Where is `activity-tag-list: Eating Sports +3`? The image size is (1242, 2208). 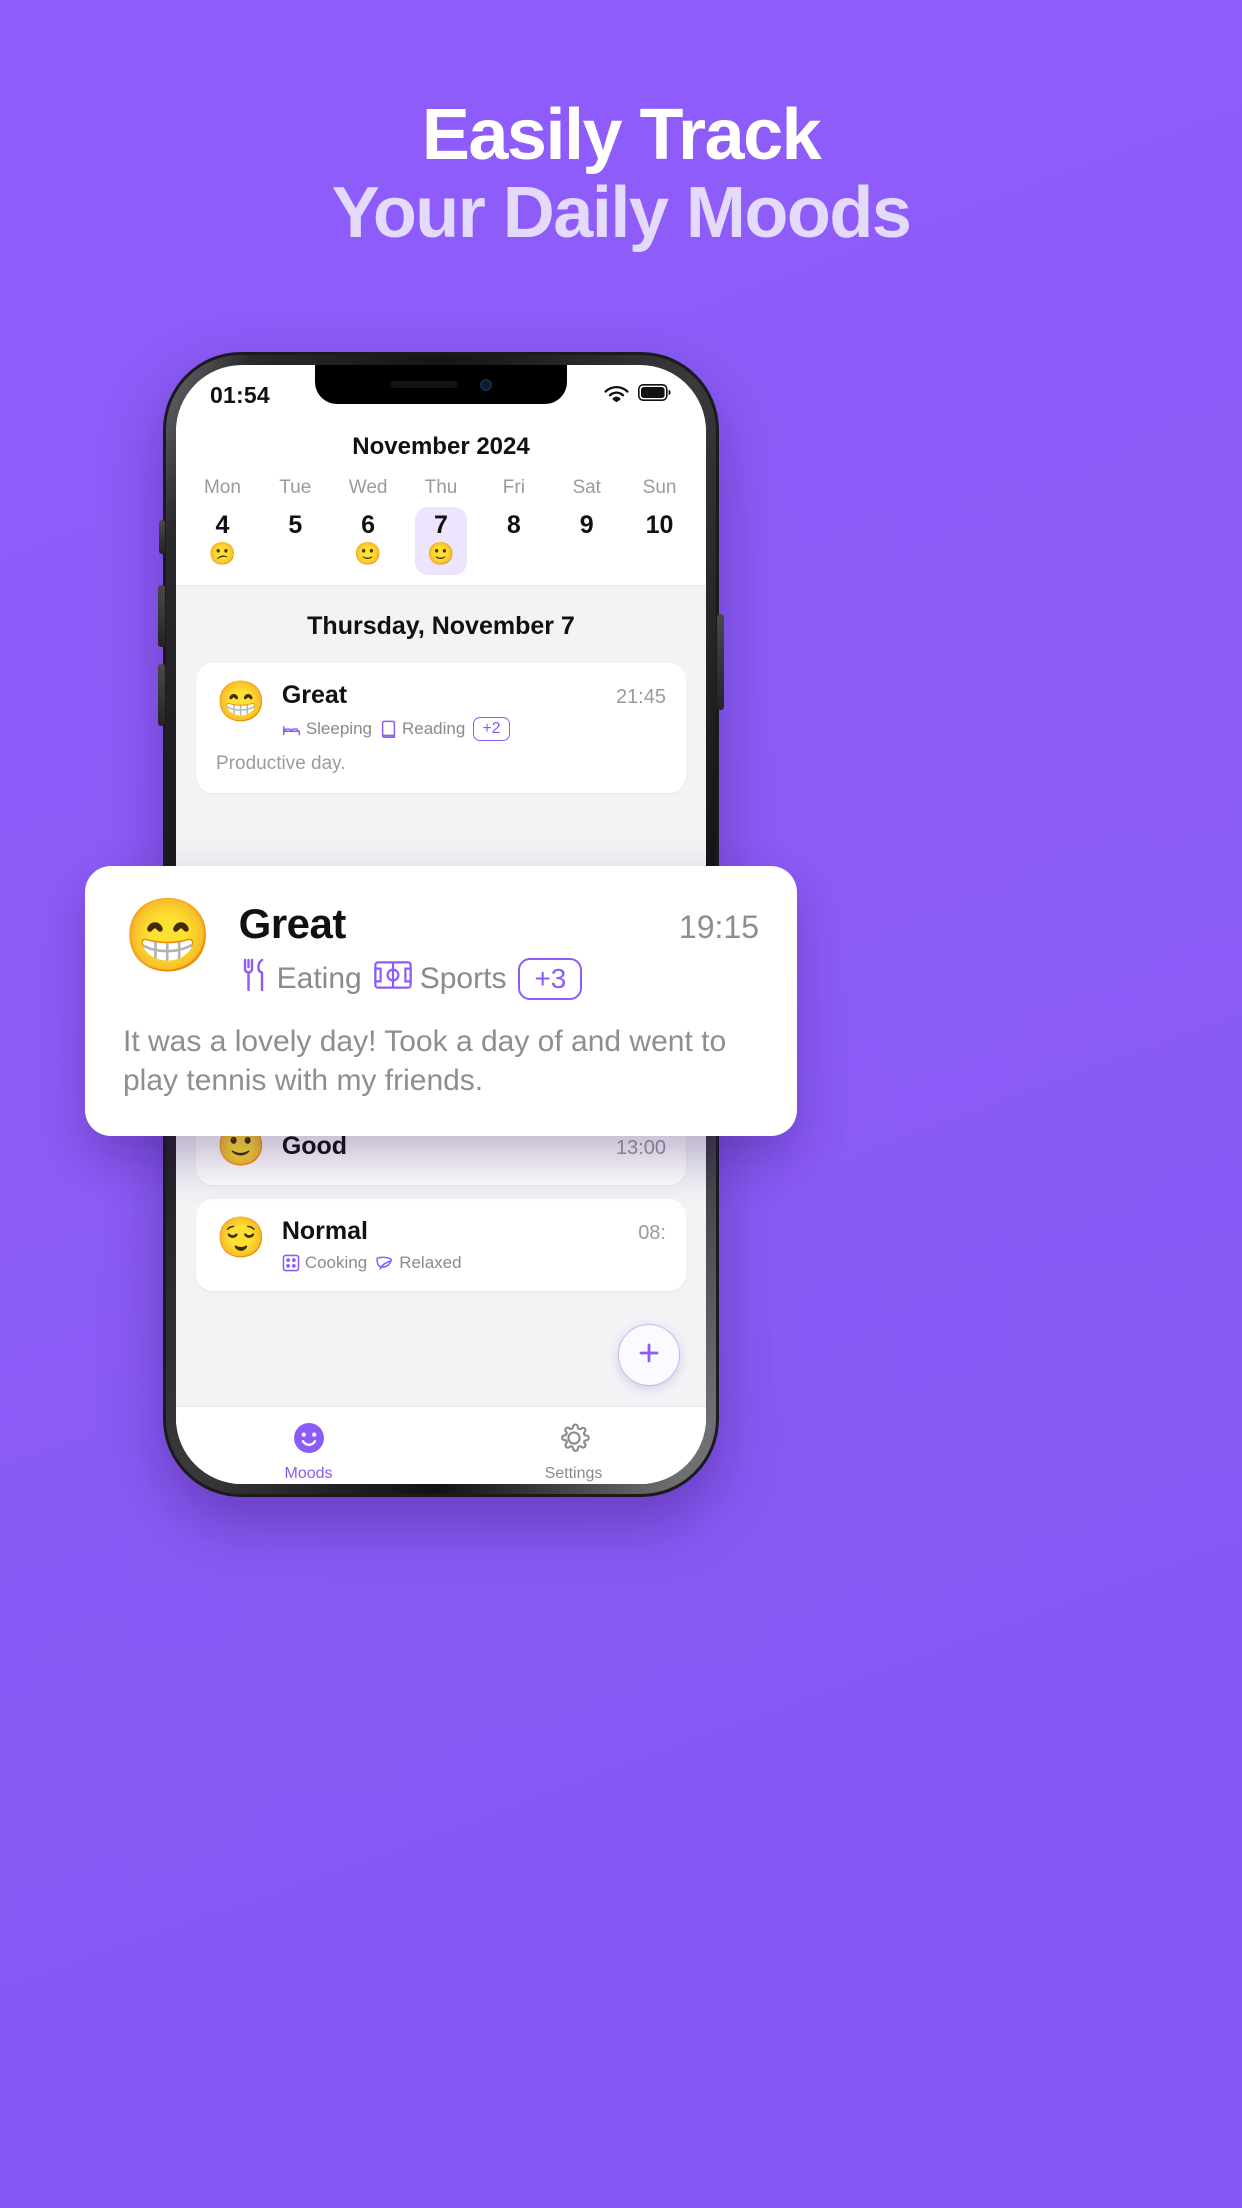 activity-tag-list: Eating Sports +3 is located at coordinates (499, 979).